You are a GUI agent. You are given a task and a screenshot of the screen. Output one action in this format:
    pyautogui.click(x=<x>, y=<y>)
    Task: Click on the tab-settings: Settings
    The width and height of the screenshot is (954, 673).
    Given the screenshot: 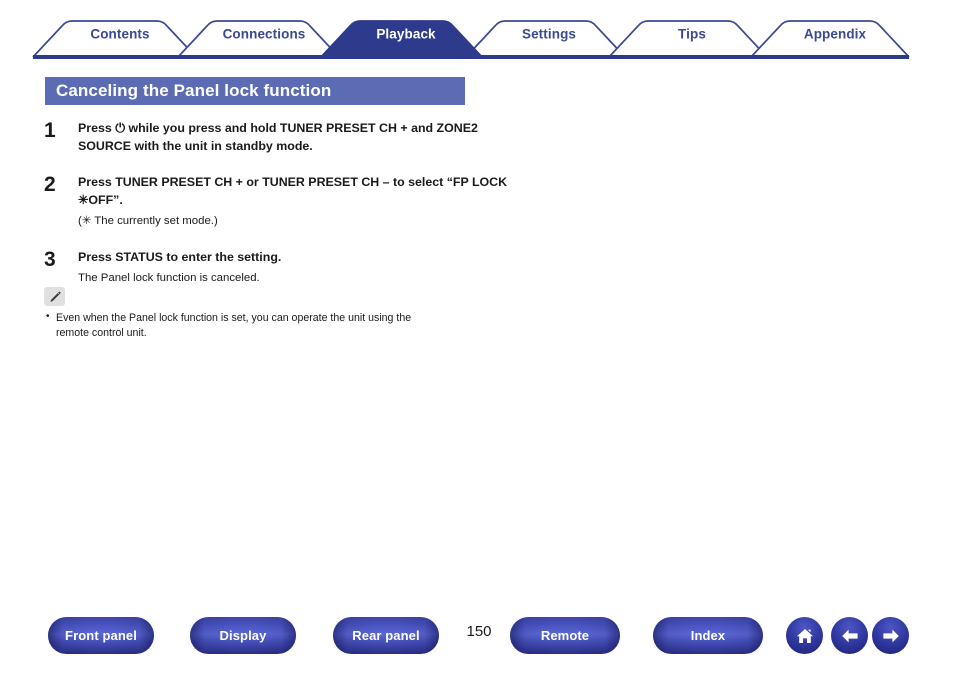 What is the action you would take?
    pyautogui.click(x=549, y=34)
    